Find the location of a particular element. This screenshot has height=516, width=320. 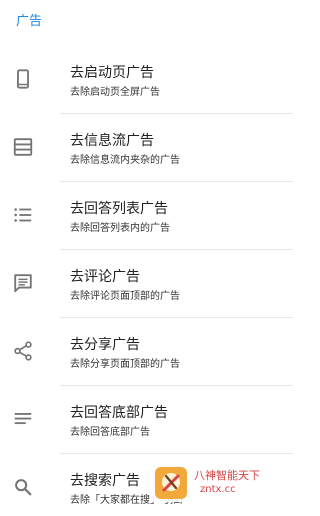

item-title: 去回答列表广告 is located at coordinates (119, 209).